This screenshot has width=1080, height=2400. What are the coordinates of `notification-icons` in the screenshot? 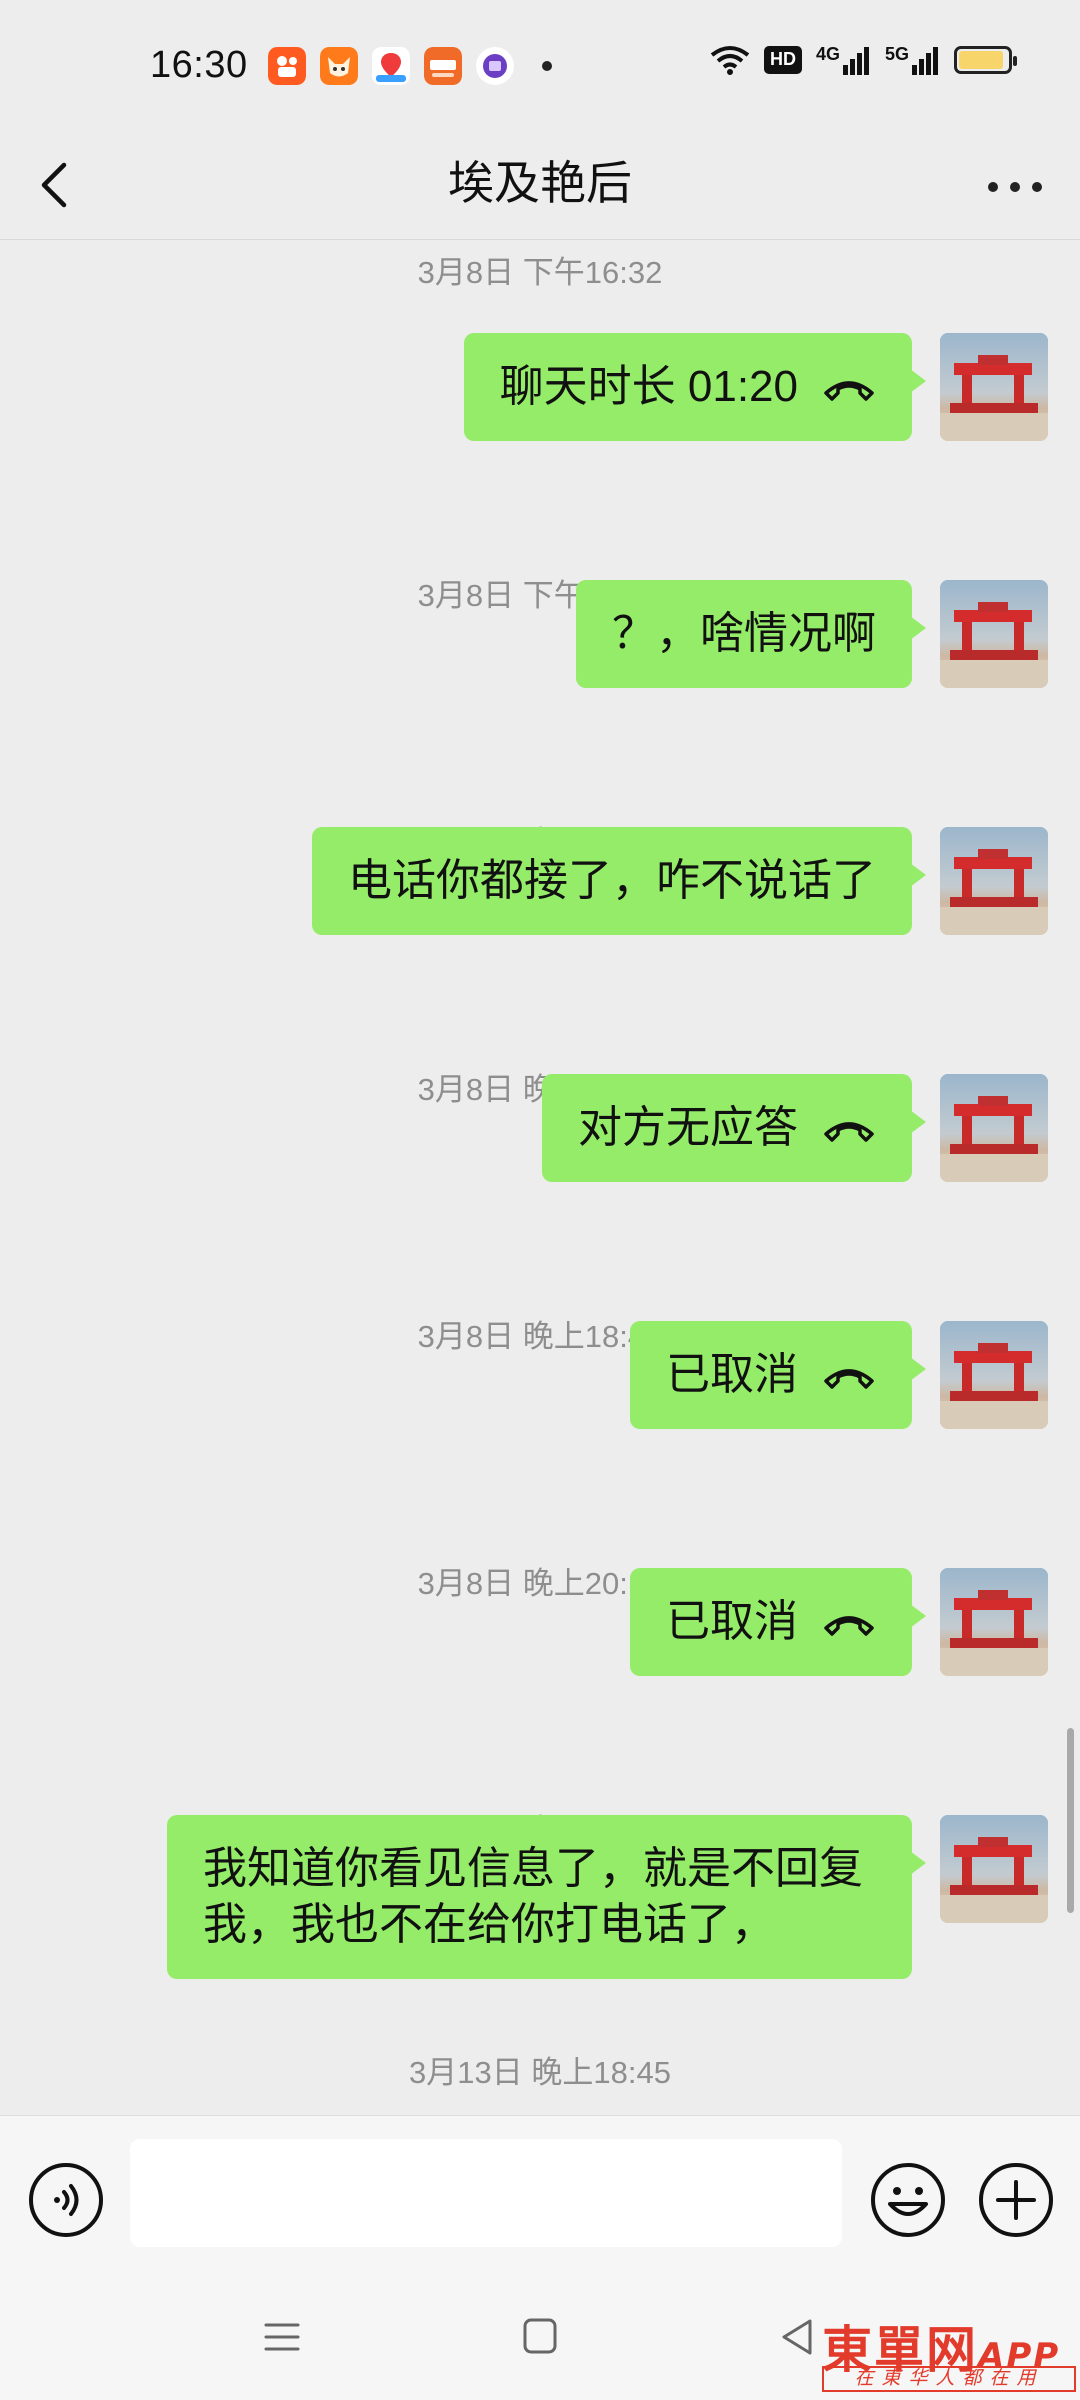 It's located at (410, 66).